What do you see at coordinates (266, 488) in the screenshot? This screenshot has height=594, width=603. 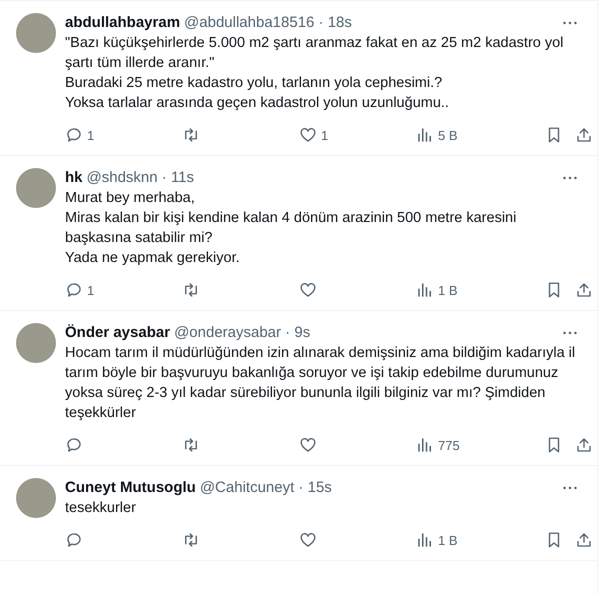 I see `handle-and-time: @Cahitcuneyt · 15s` at bounding box center [266, 488].